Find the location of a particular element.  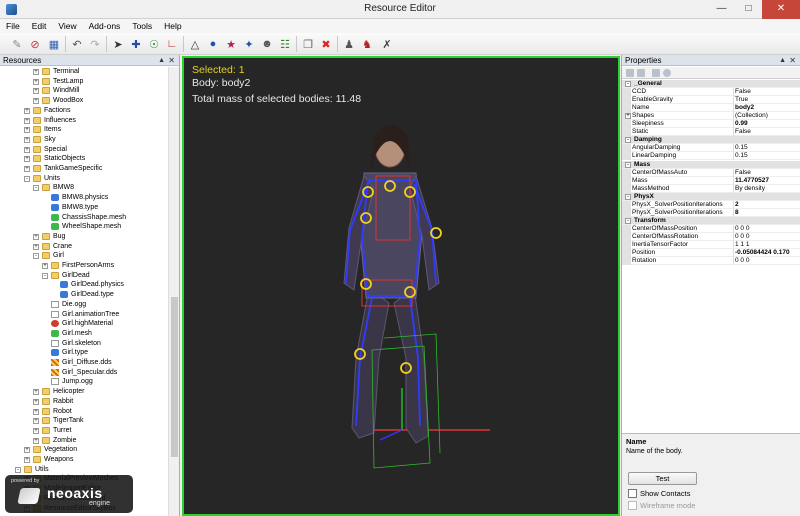

move-icon: ✚ is located at coordinates (136, 44).